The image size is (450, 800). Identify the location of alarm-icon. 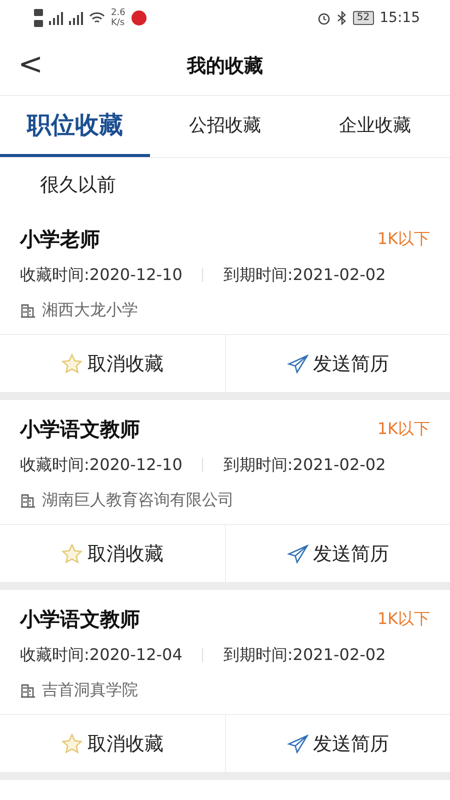
(323, 18).